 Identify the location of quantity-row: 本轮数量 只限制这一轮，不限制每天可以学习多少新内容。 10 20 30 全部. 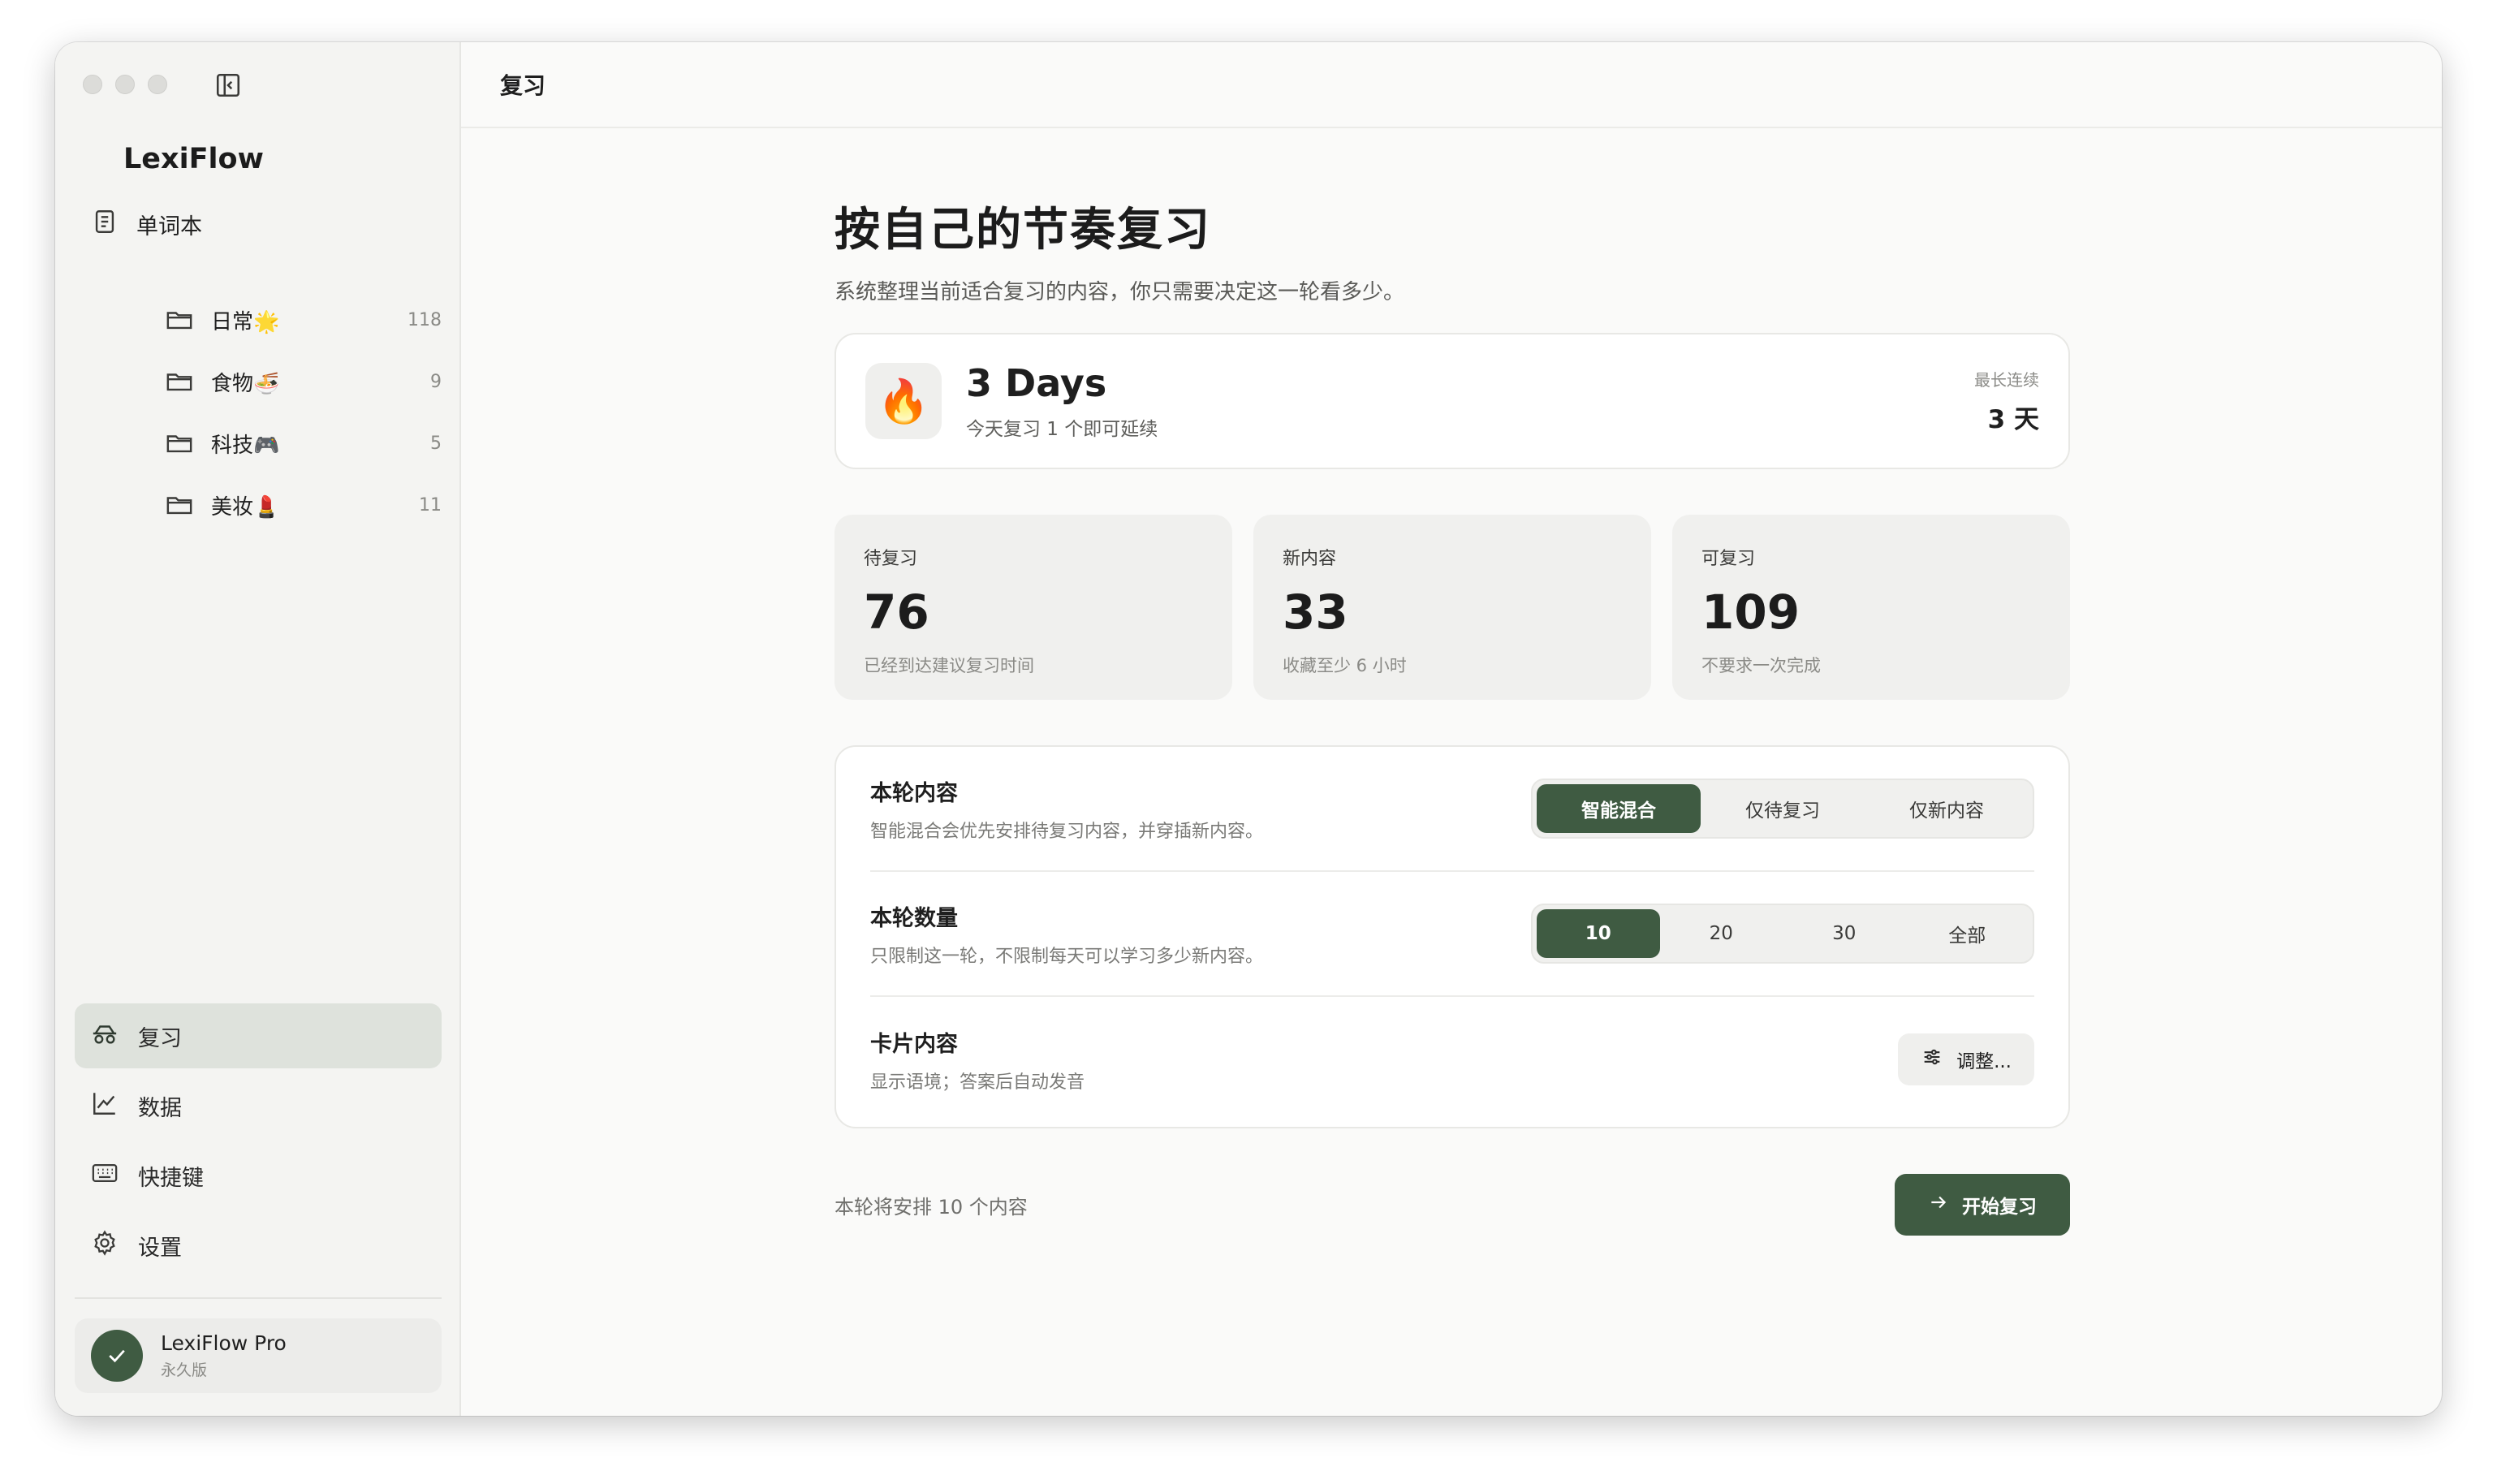
(1452, 934).